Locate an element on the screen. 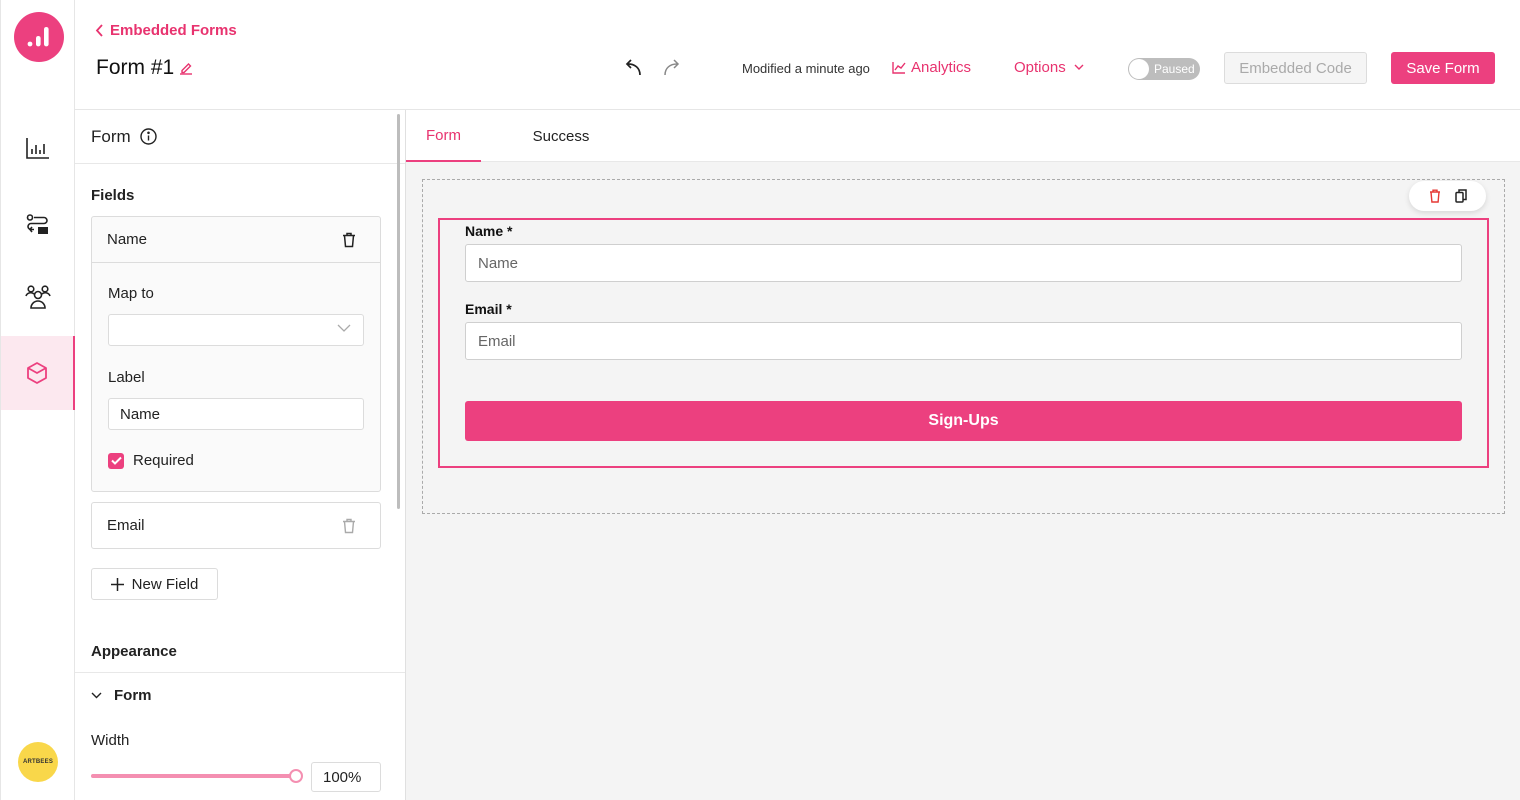 The height and width of the screenshot is (800, 1520). analytics-label: Analytics is located at coordinates (941, 67).